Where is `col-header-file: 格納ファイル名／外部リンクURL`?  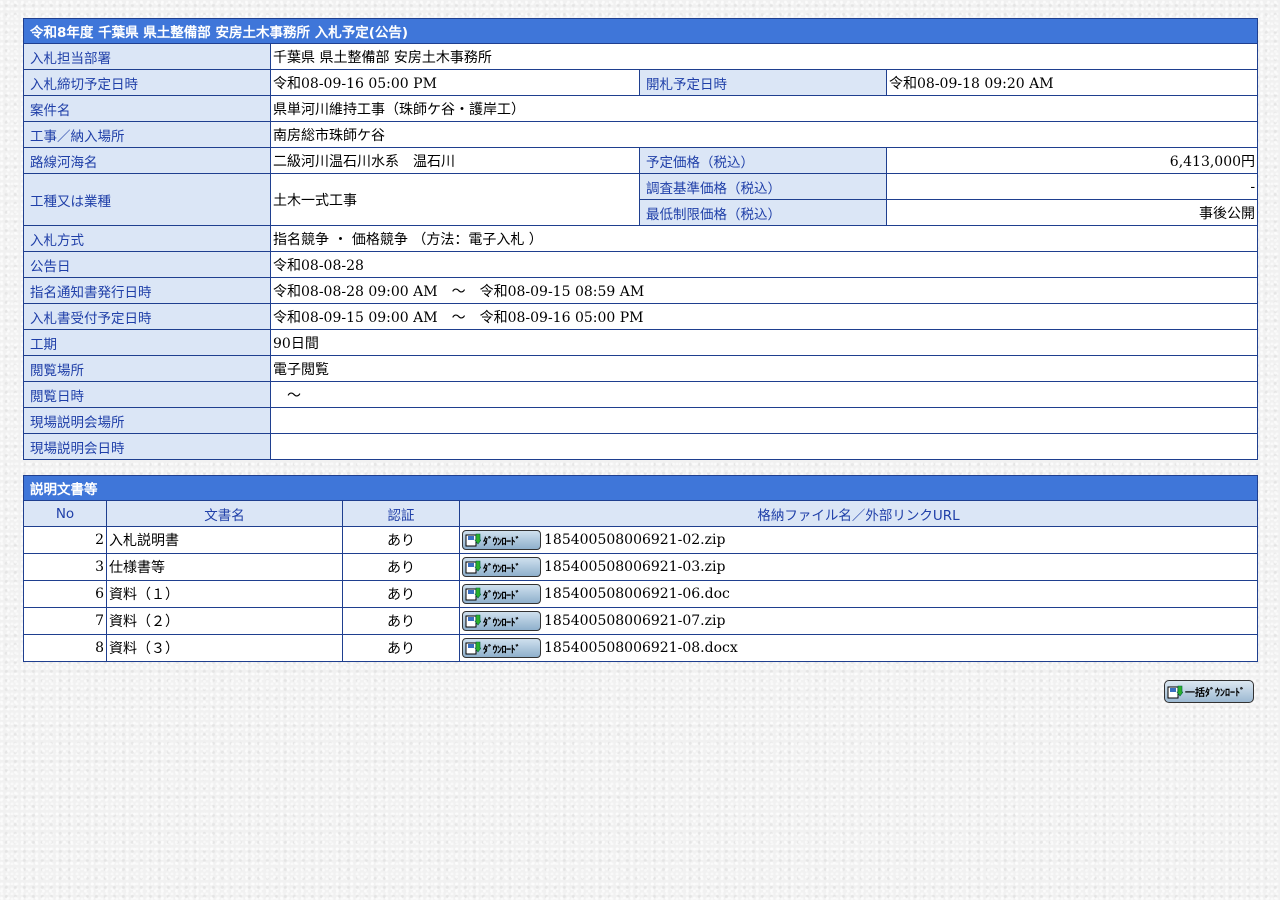
col-header-file: 格納ファイル名／外部リンクURL is located at coordinates (858, 513).